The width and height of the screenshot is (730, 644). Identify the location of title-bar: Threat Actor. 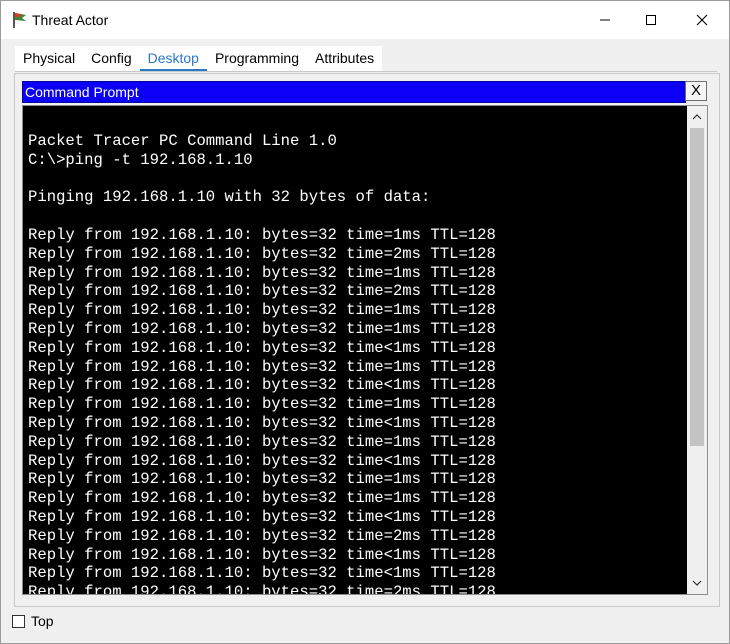
(365, 20).